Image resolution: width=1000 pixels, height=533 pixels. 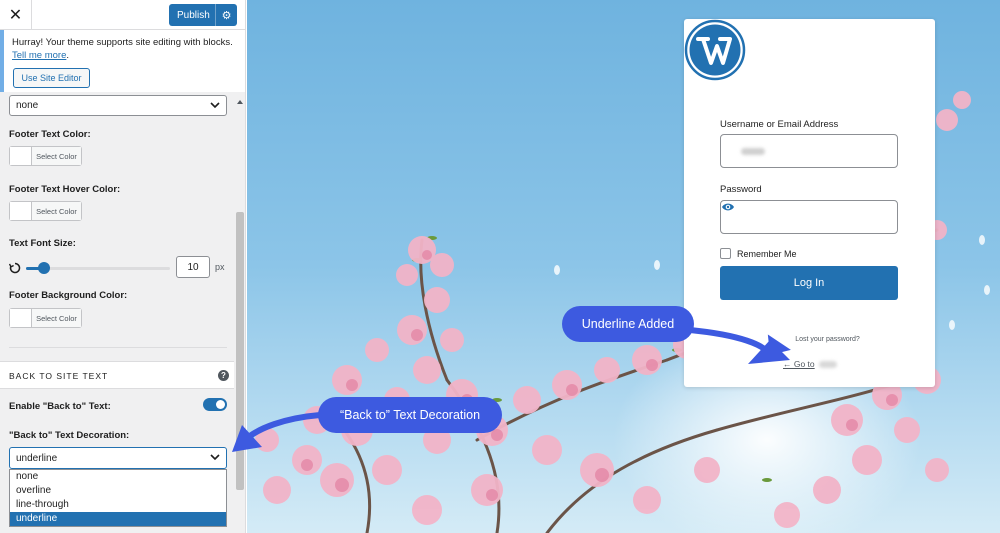 What do you see at coordinates (118, 505) in the screenshot?
I see `decoration-option-line-through: line-through` at bounding box center [118, 505].